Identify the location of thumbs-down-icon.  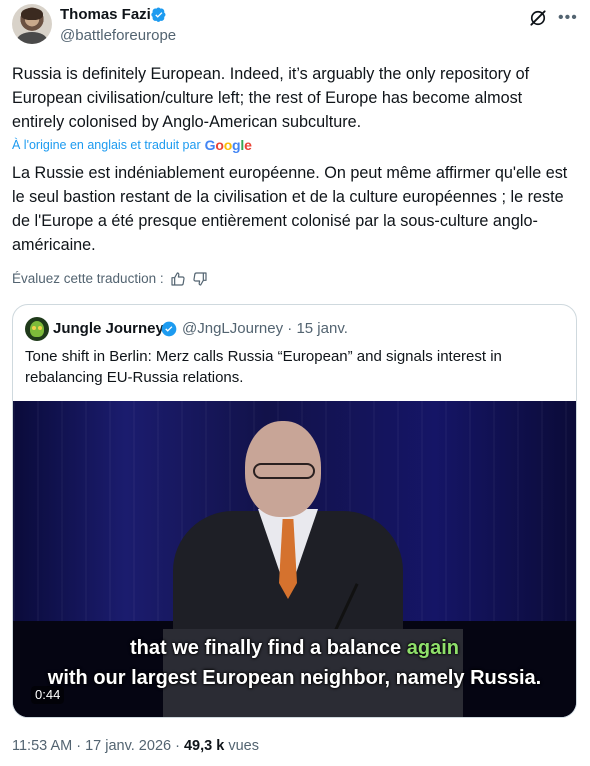
(200, 279).